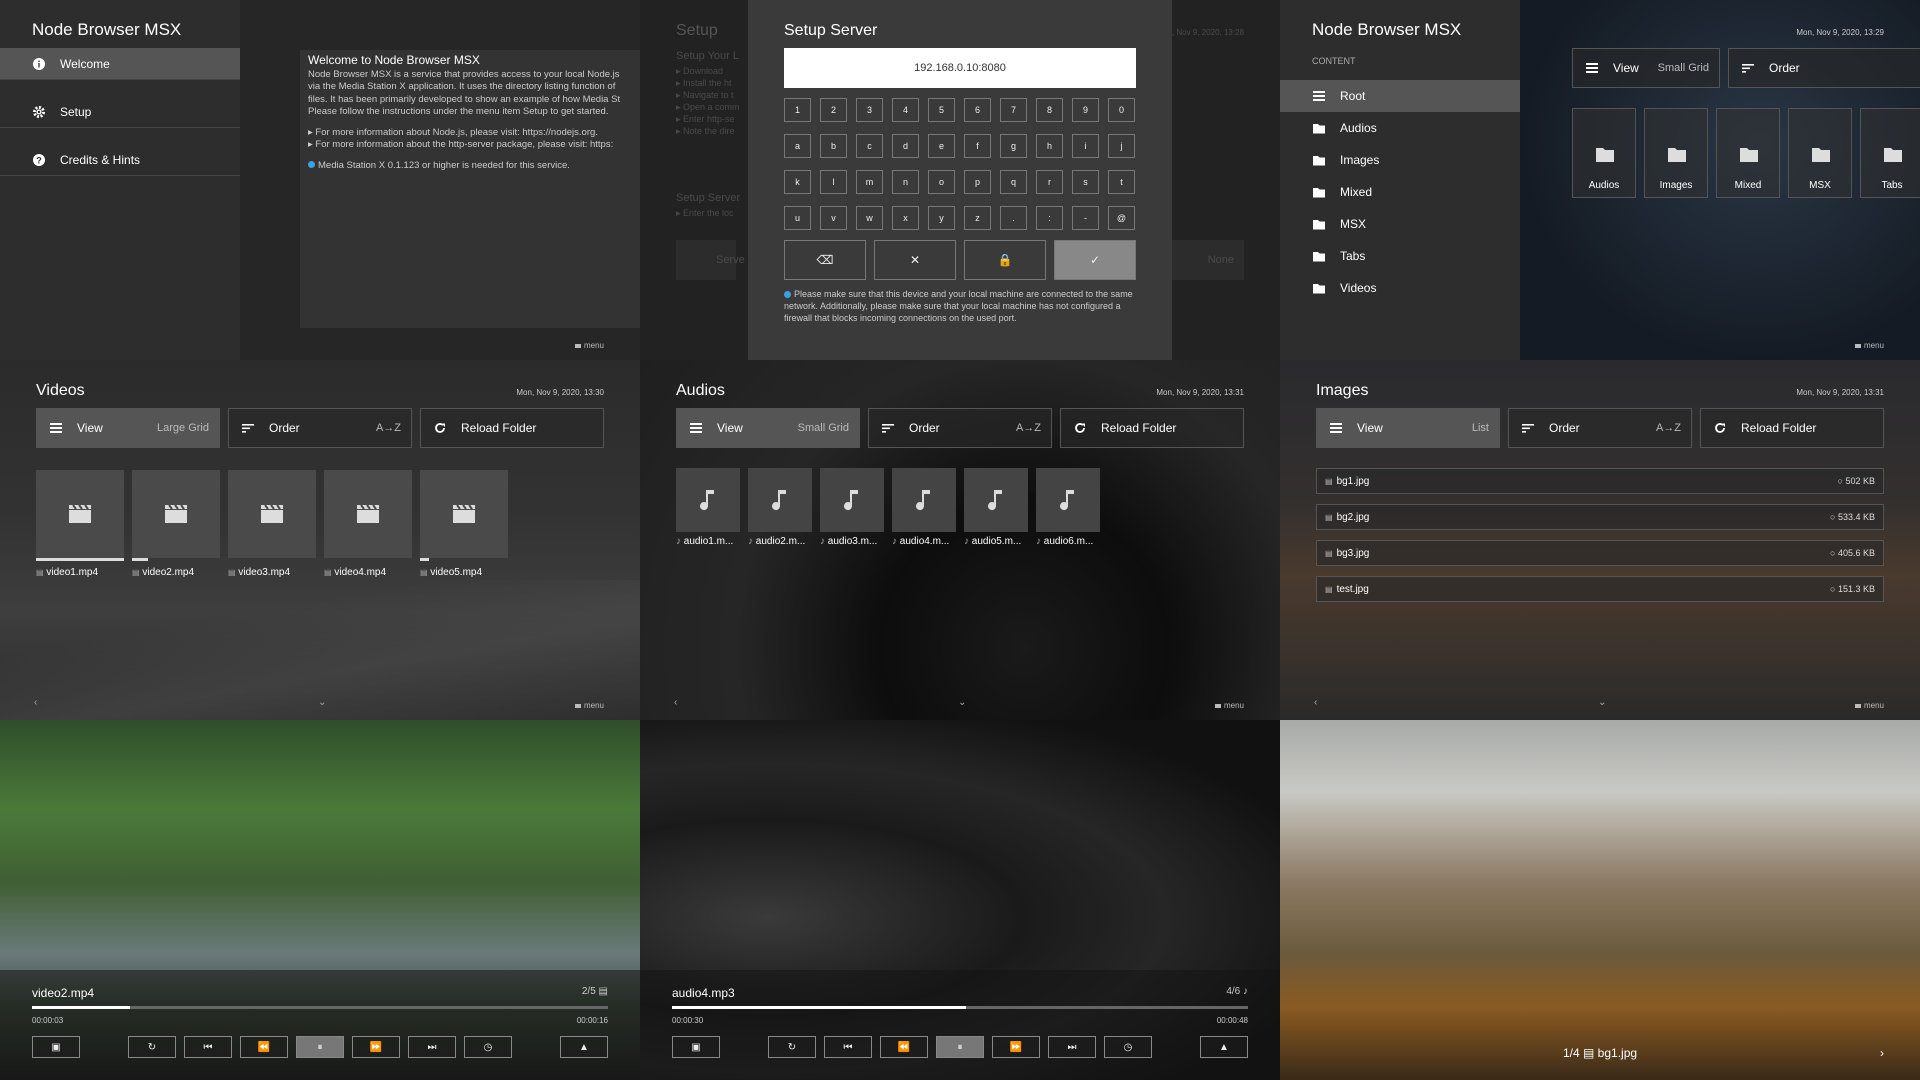 Image resolution: width=1920 pixels, height=1080 pixels. What do you see at coordinates (869, 182) in the screenshot?
I see `key-m: m` at bounding box center [869, 182].